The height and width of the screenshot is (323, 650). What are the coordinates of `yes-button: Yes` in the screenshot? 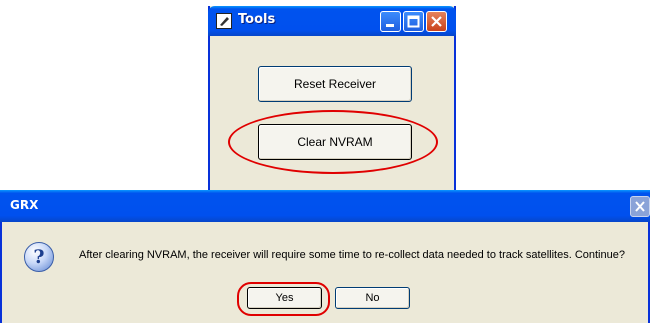 It's located at (284, 298).